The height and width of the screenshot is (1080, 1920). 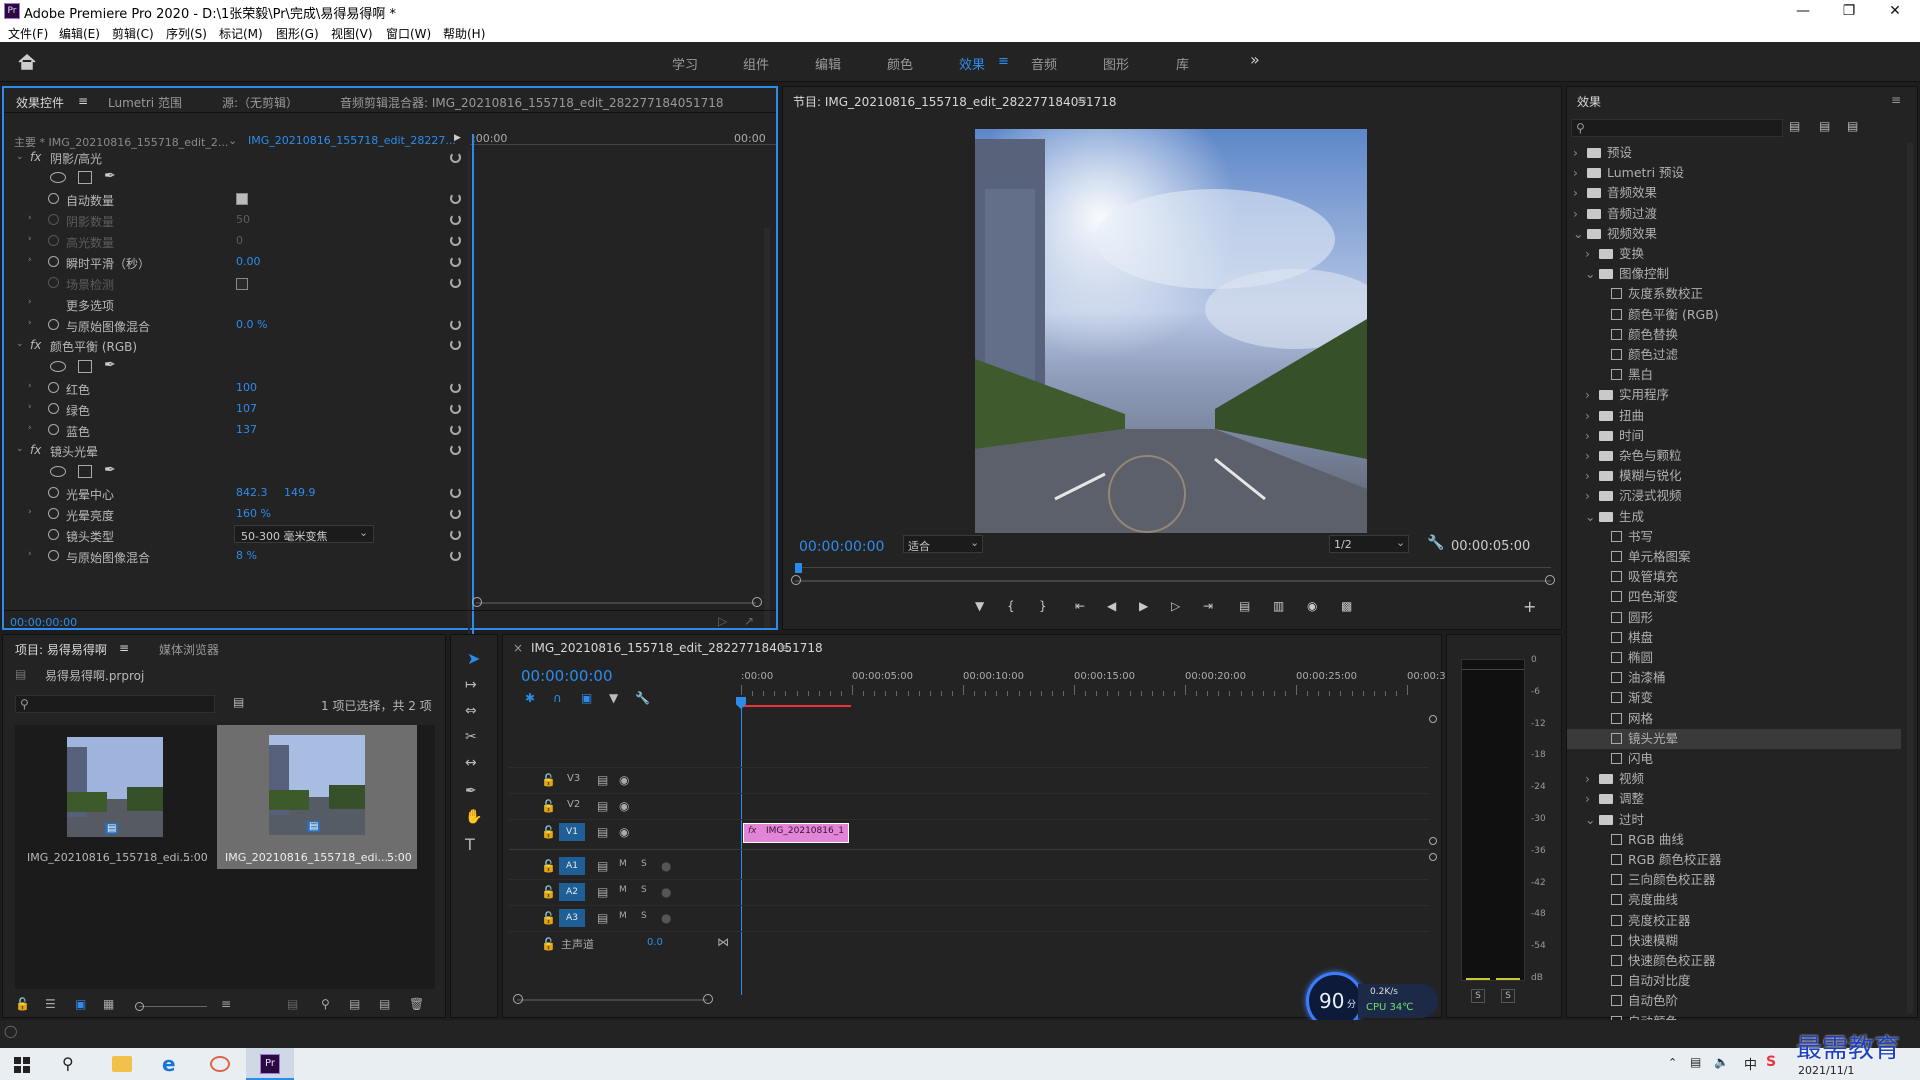 What do you see at coordinates (1255, 59) in the screenshot?
I see `more-workspaces-icon: »` at bounding box center [1255, 59].